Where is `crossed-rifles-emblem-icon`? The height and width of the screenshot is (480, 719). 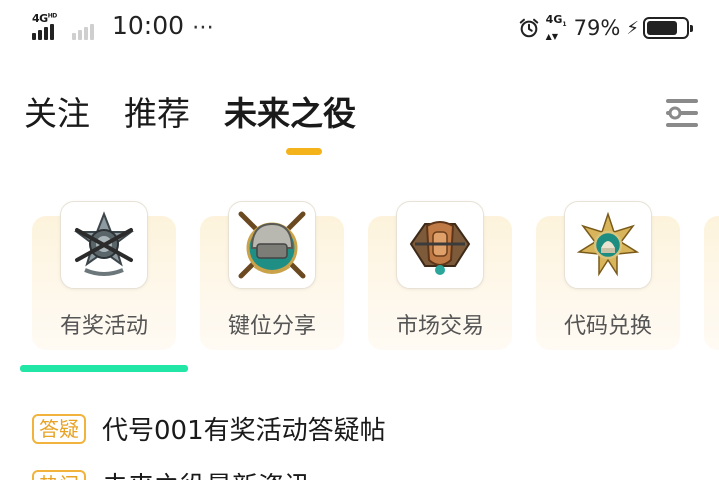
crossed-rifles-emblem-icon is located at coordinates (104, 245).